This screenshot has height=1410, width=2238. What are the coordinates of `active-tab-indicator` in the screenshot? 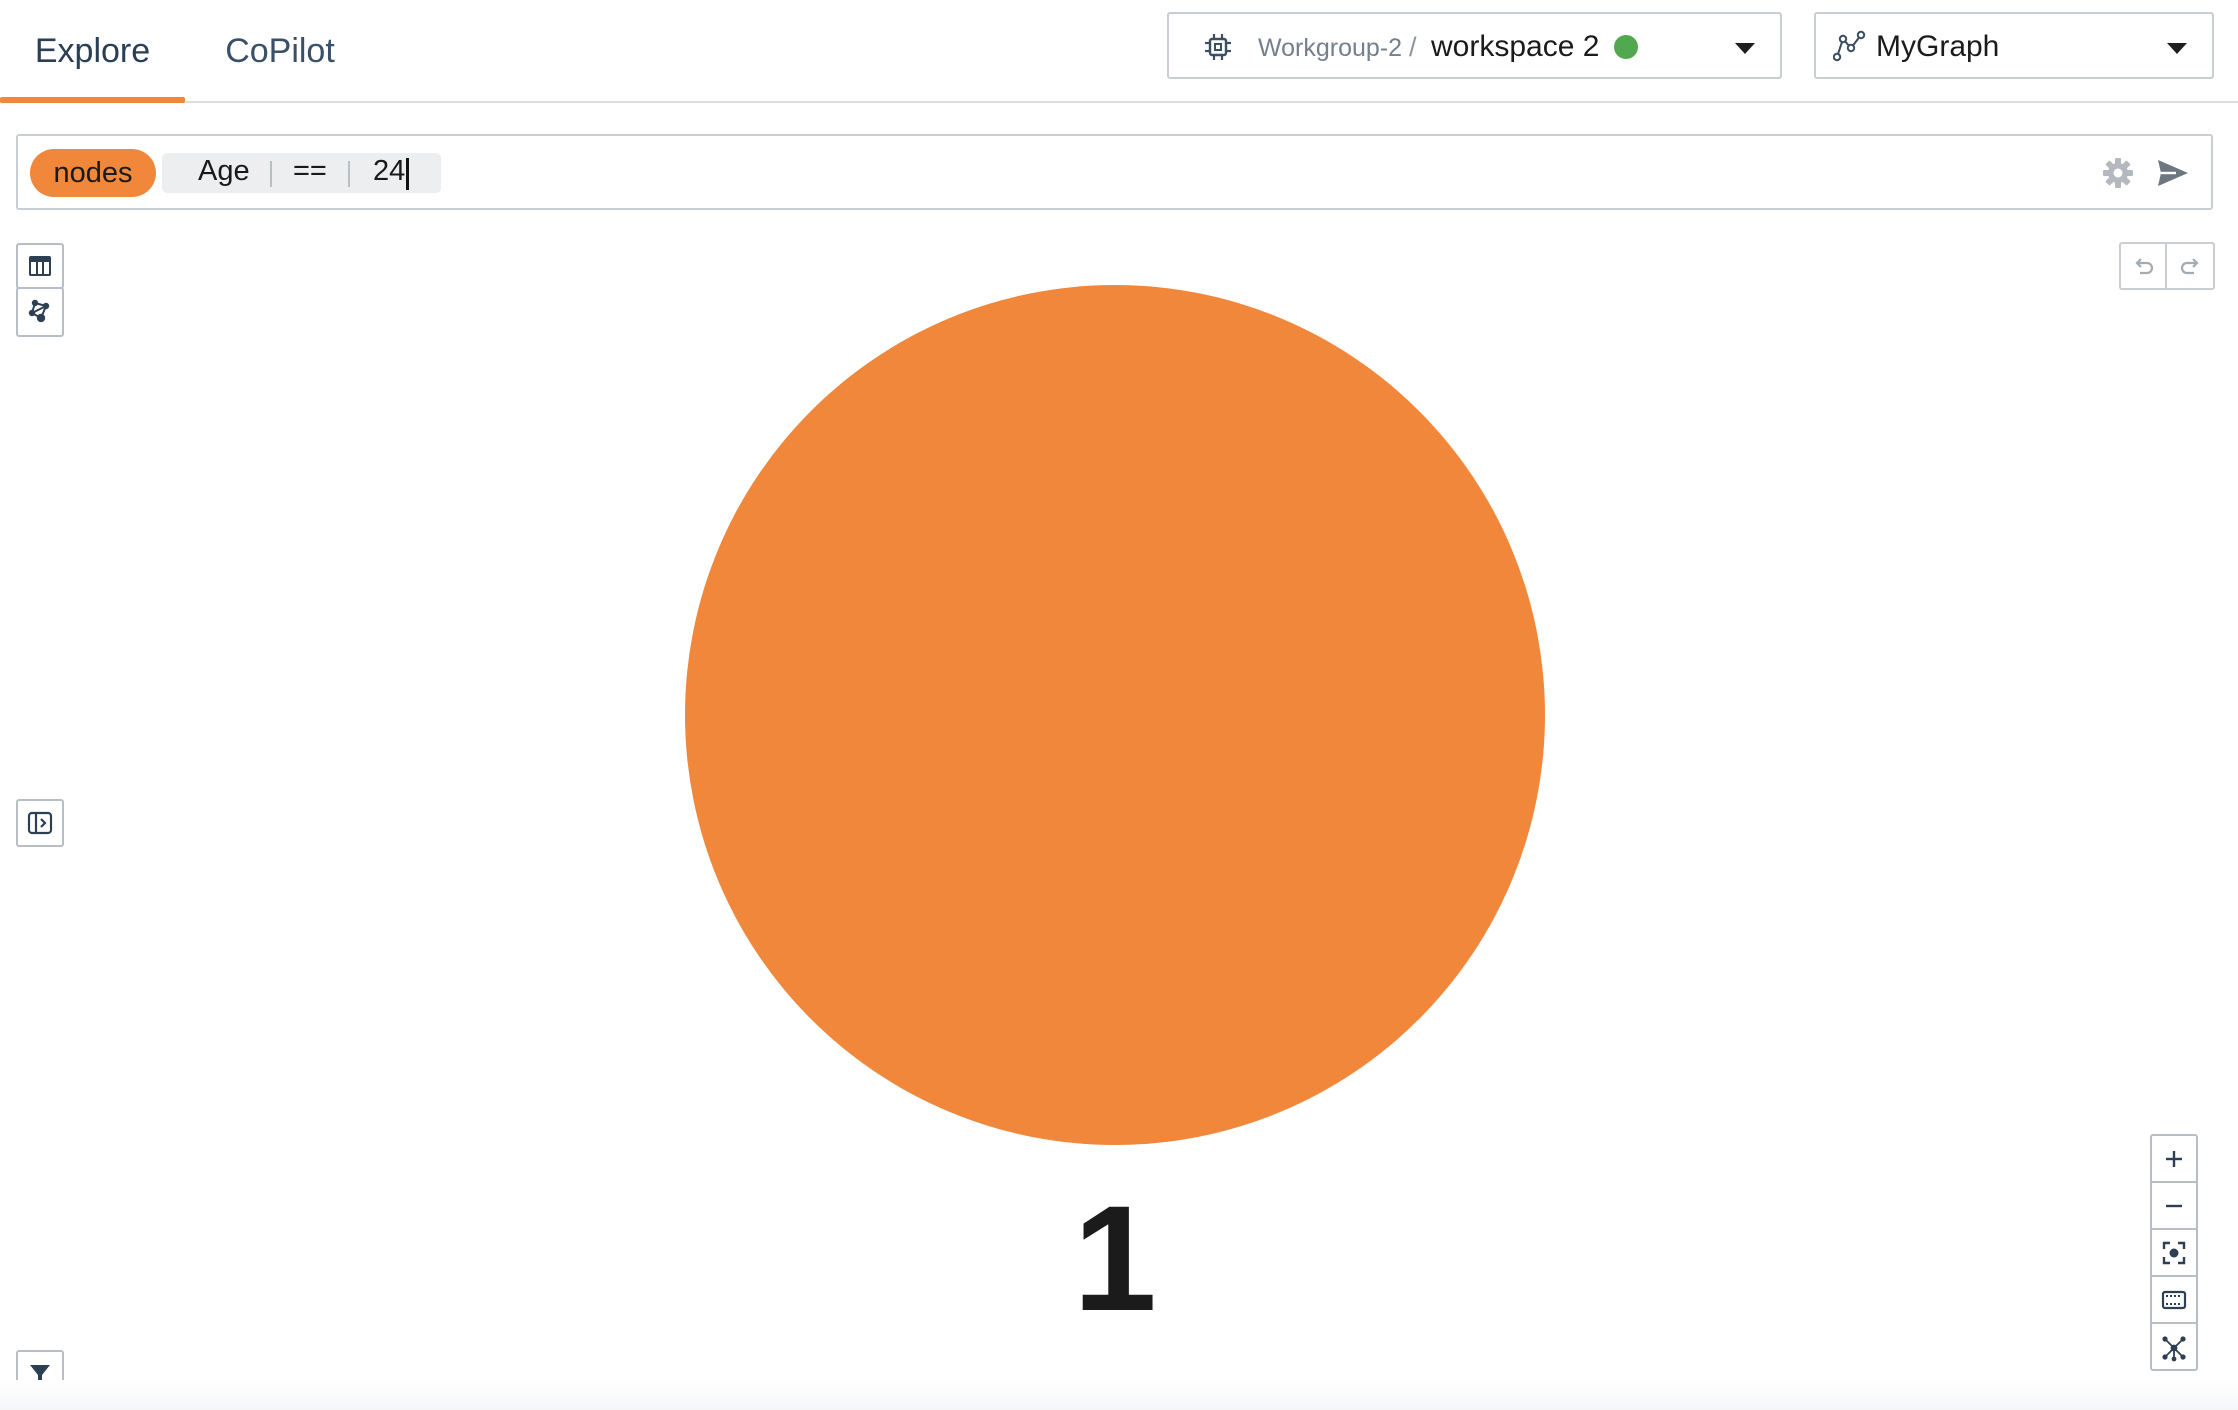 It's located at (92, 100).